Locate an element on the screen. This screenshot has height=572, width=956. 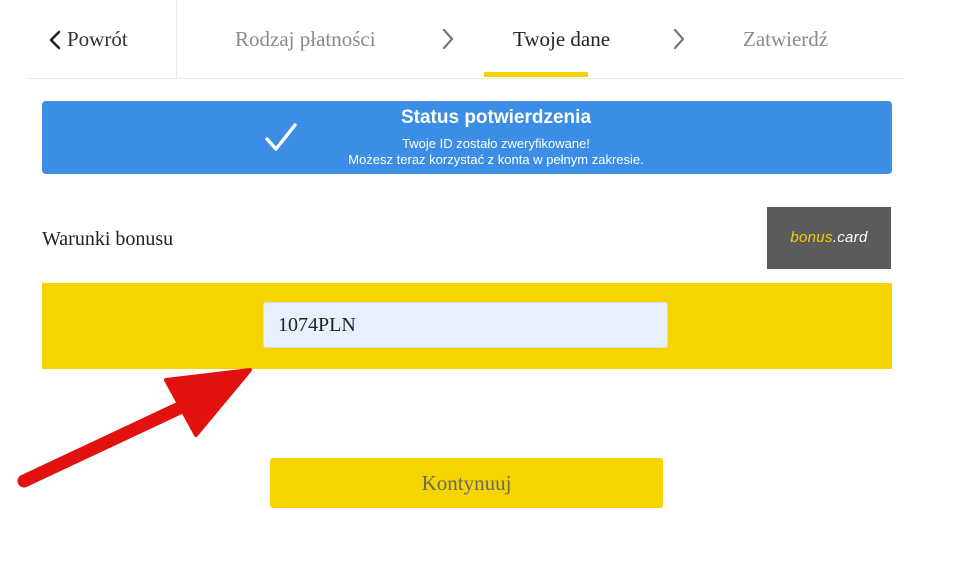
step-payment-type: Rodzaj płatności is located at coordinates (305, 39).